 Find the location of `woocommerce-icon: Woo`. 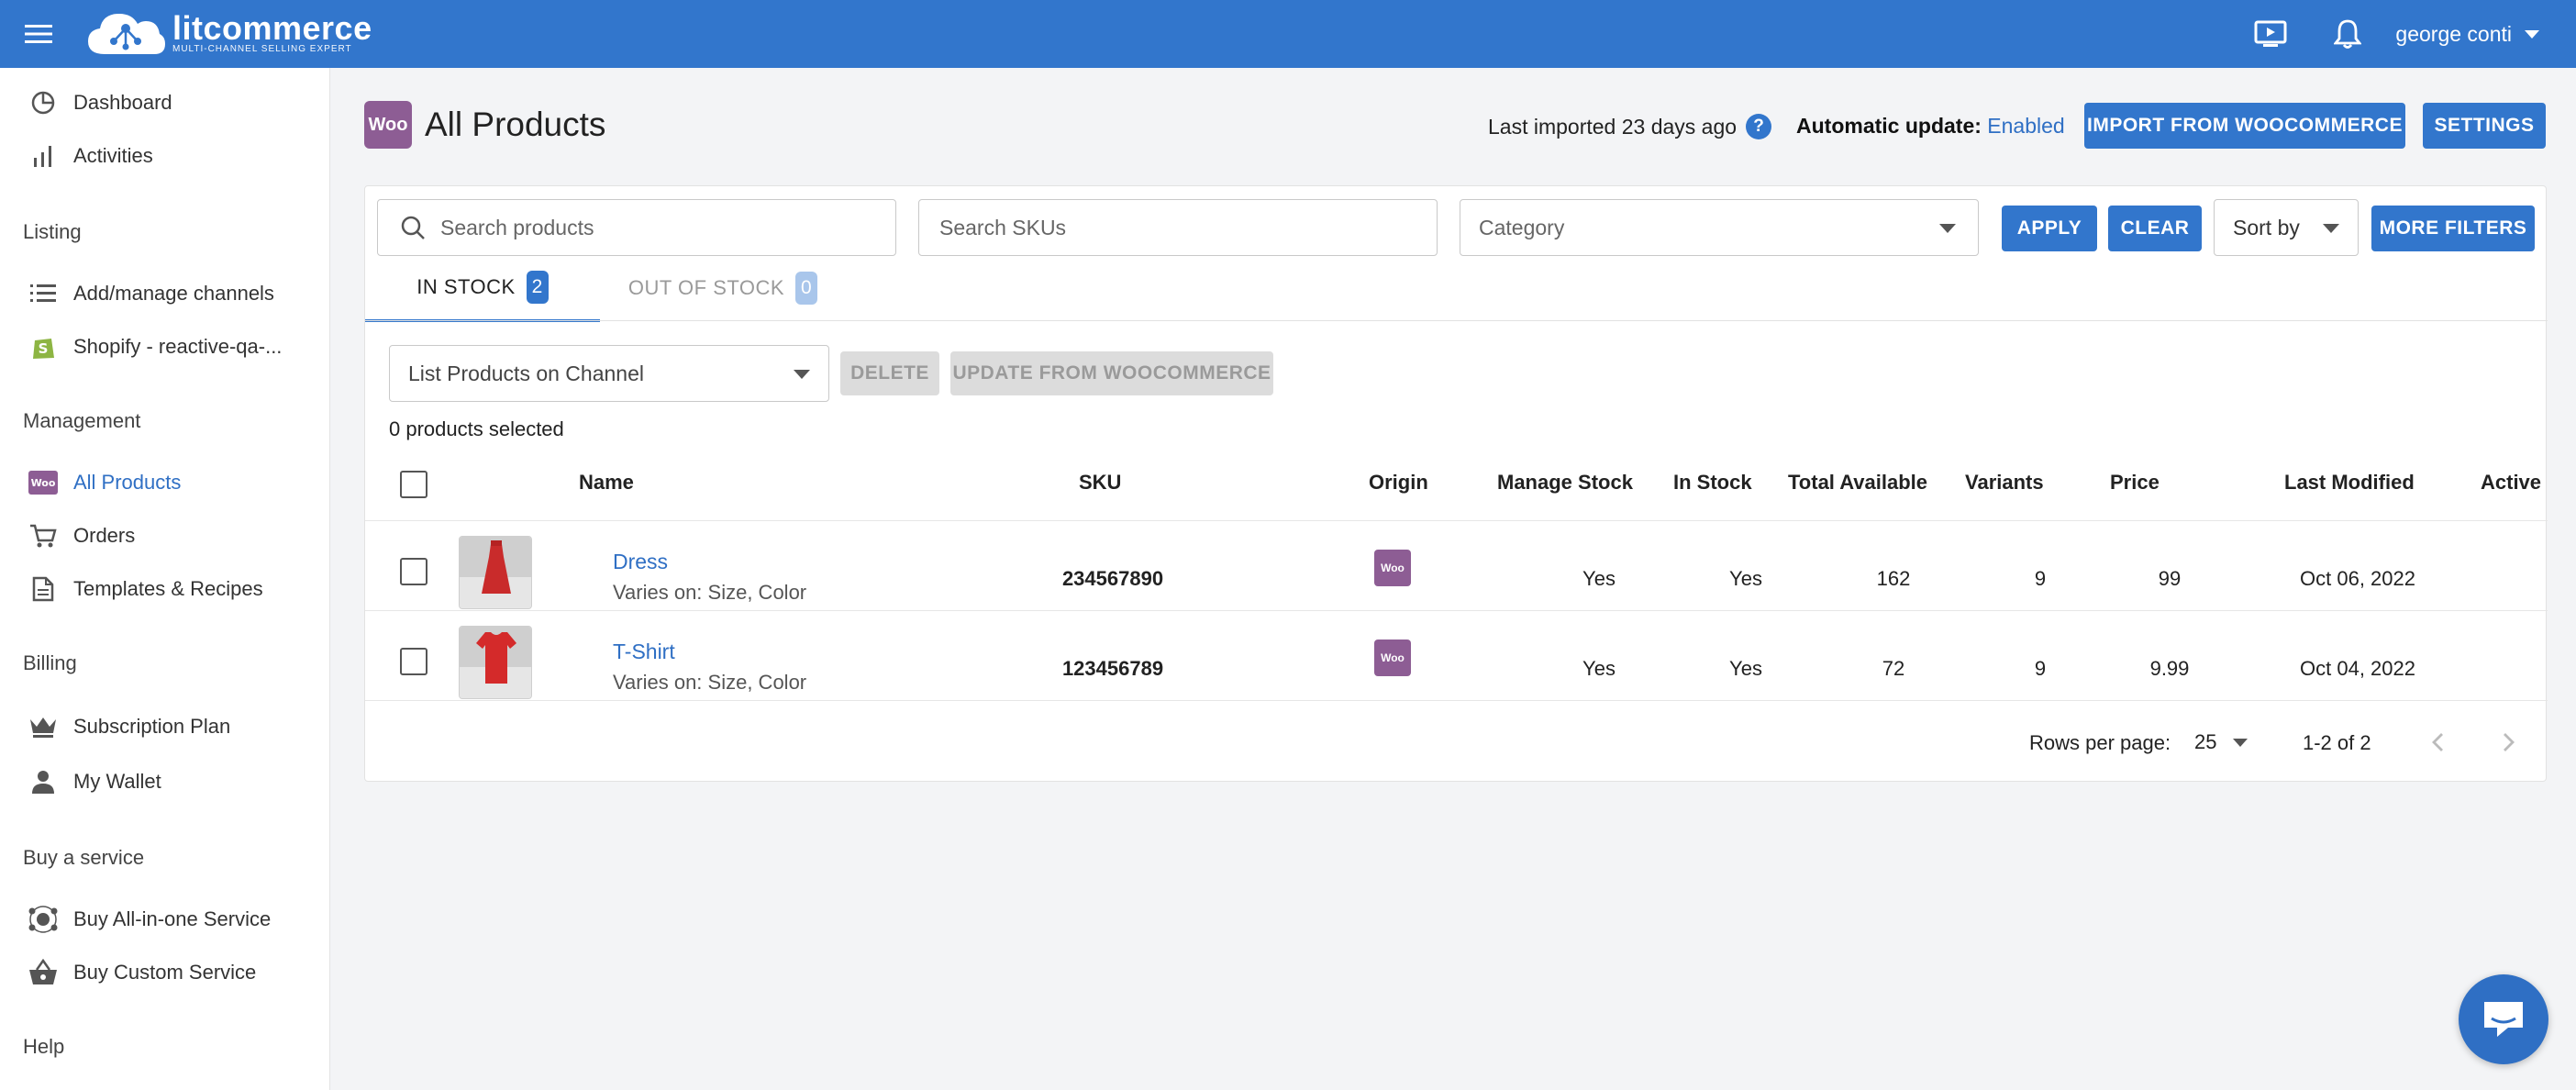

woocommerce-icon: Woo is located at coordinates (43, 482).